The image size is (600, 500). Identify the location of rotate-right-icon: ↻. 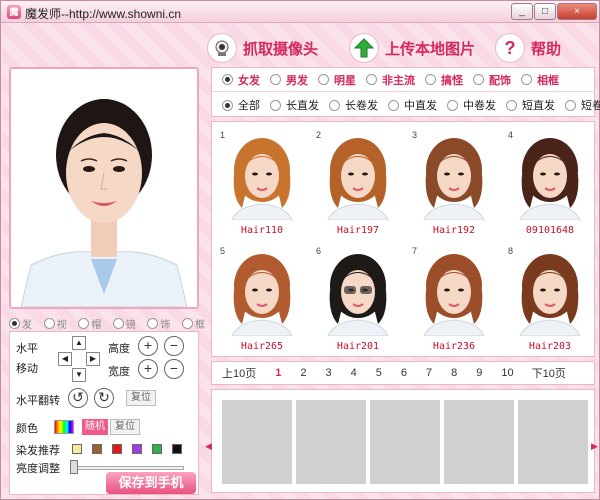
(104, 398).